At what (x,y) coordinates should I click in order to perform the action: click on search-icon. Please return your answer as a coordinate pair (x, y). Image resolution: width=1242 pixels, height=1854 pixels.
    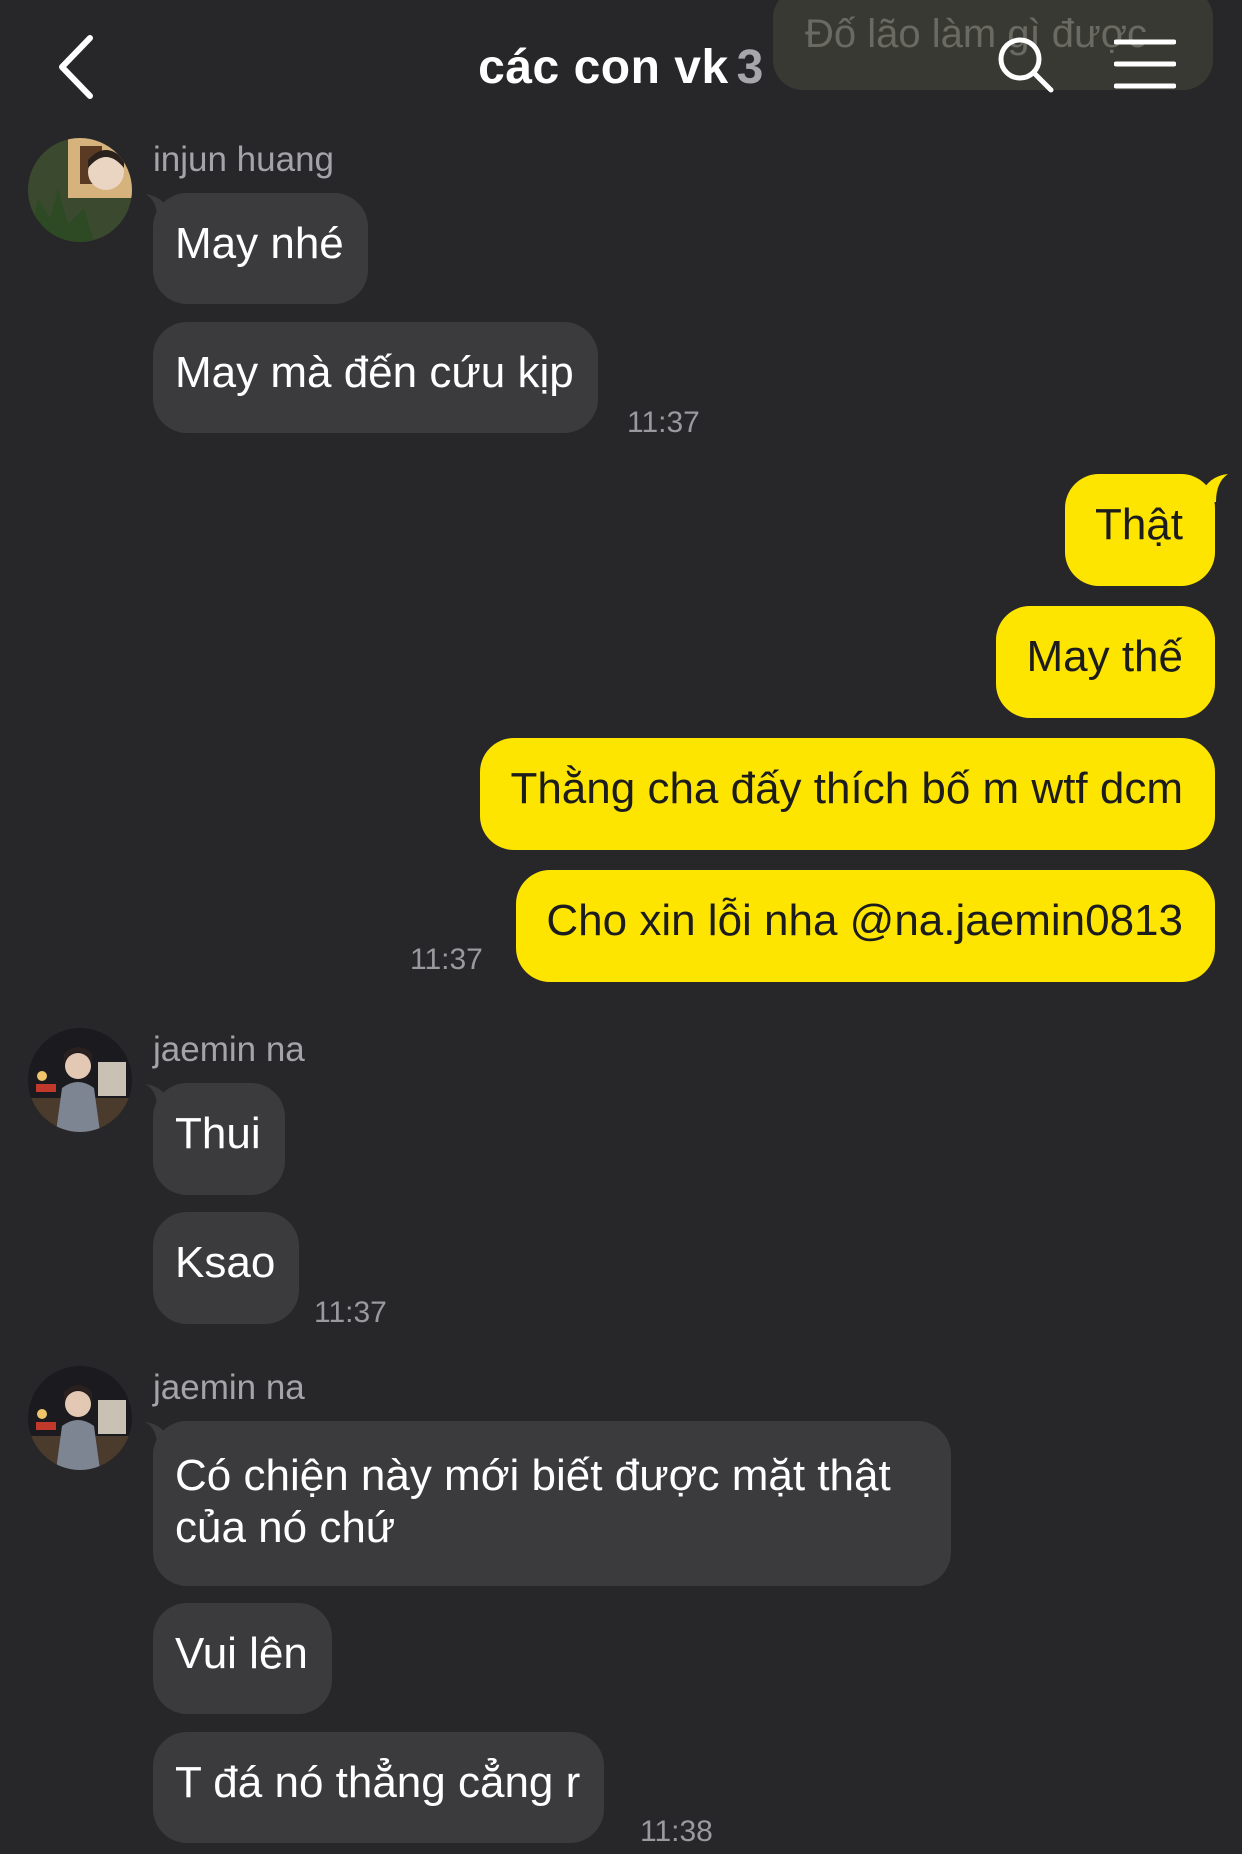
    Looking at the image, I should click on (1026, 65).